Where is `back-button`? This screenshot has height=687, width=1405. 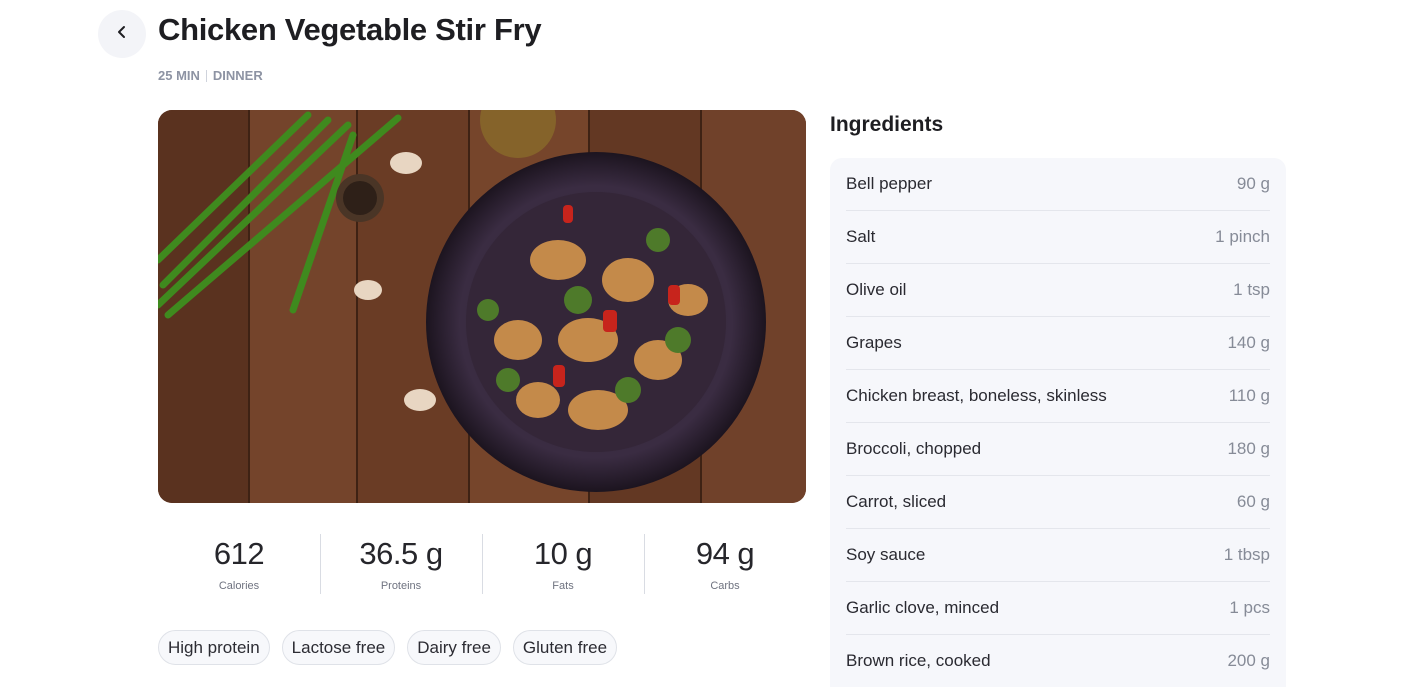
back-button is located at coordinates (122, 34).